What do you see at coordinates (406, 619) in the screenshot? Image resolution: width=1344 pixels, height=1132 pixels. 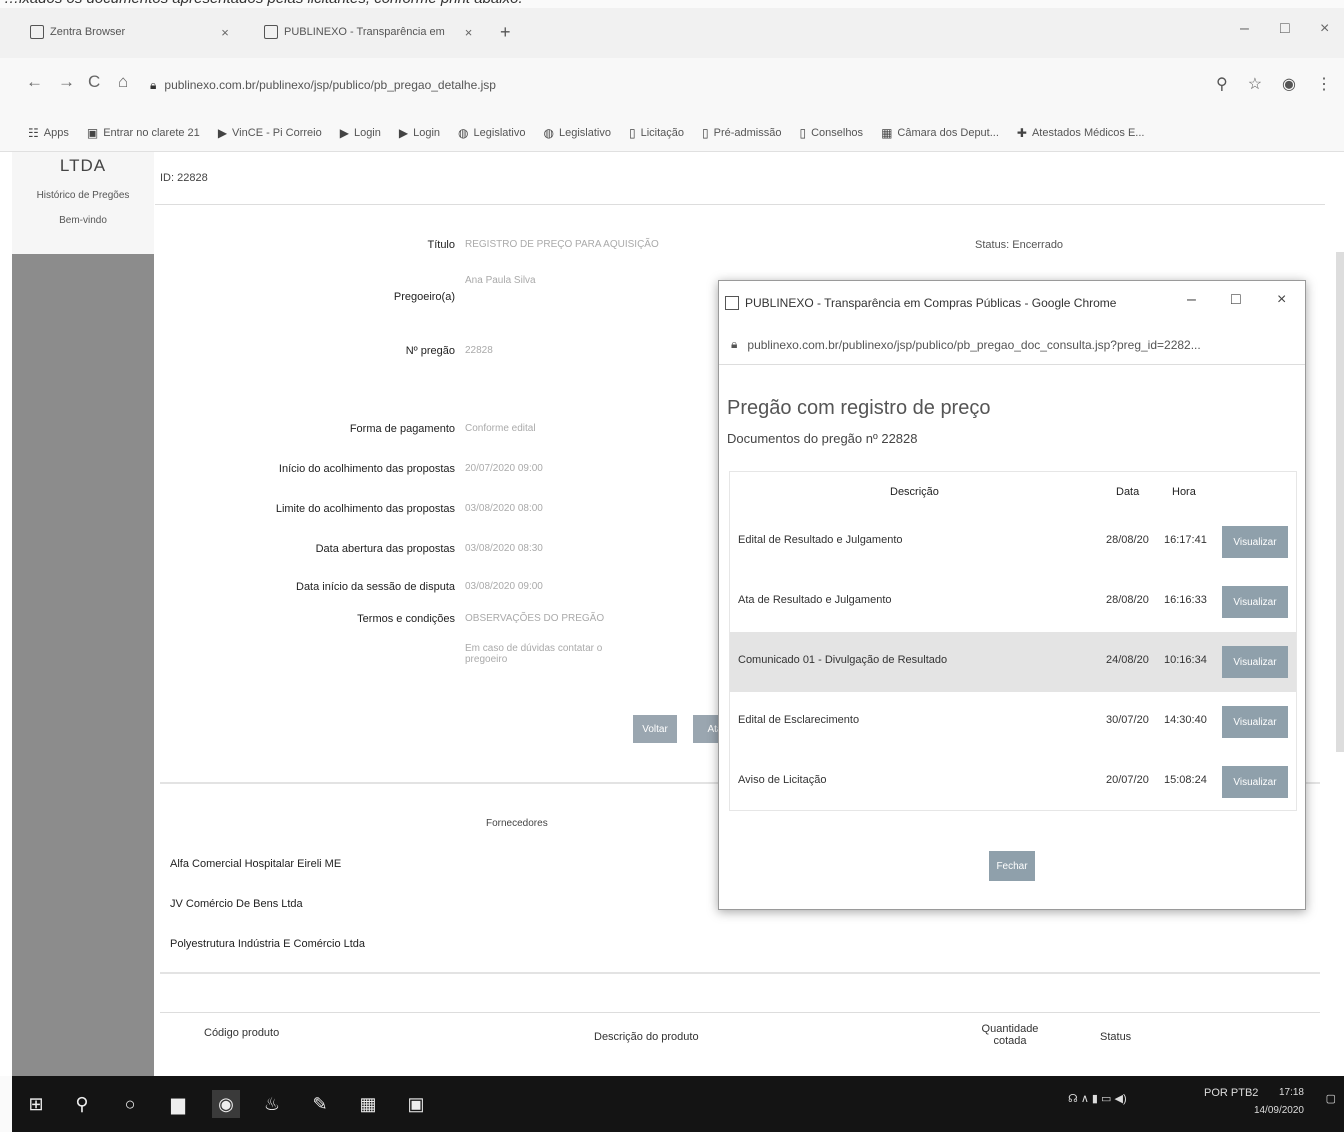 I see `field-label-termos: Termos e condições` at bounding box center [406, 619].